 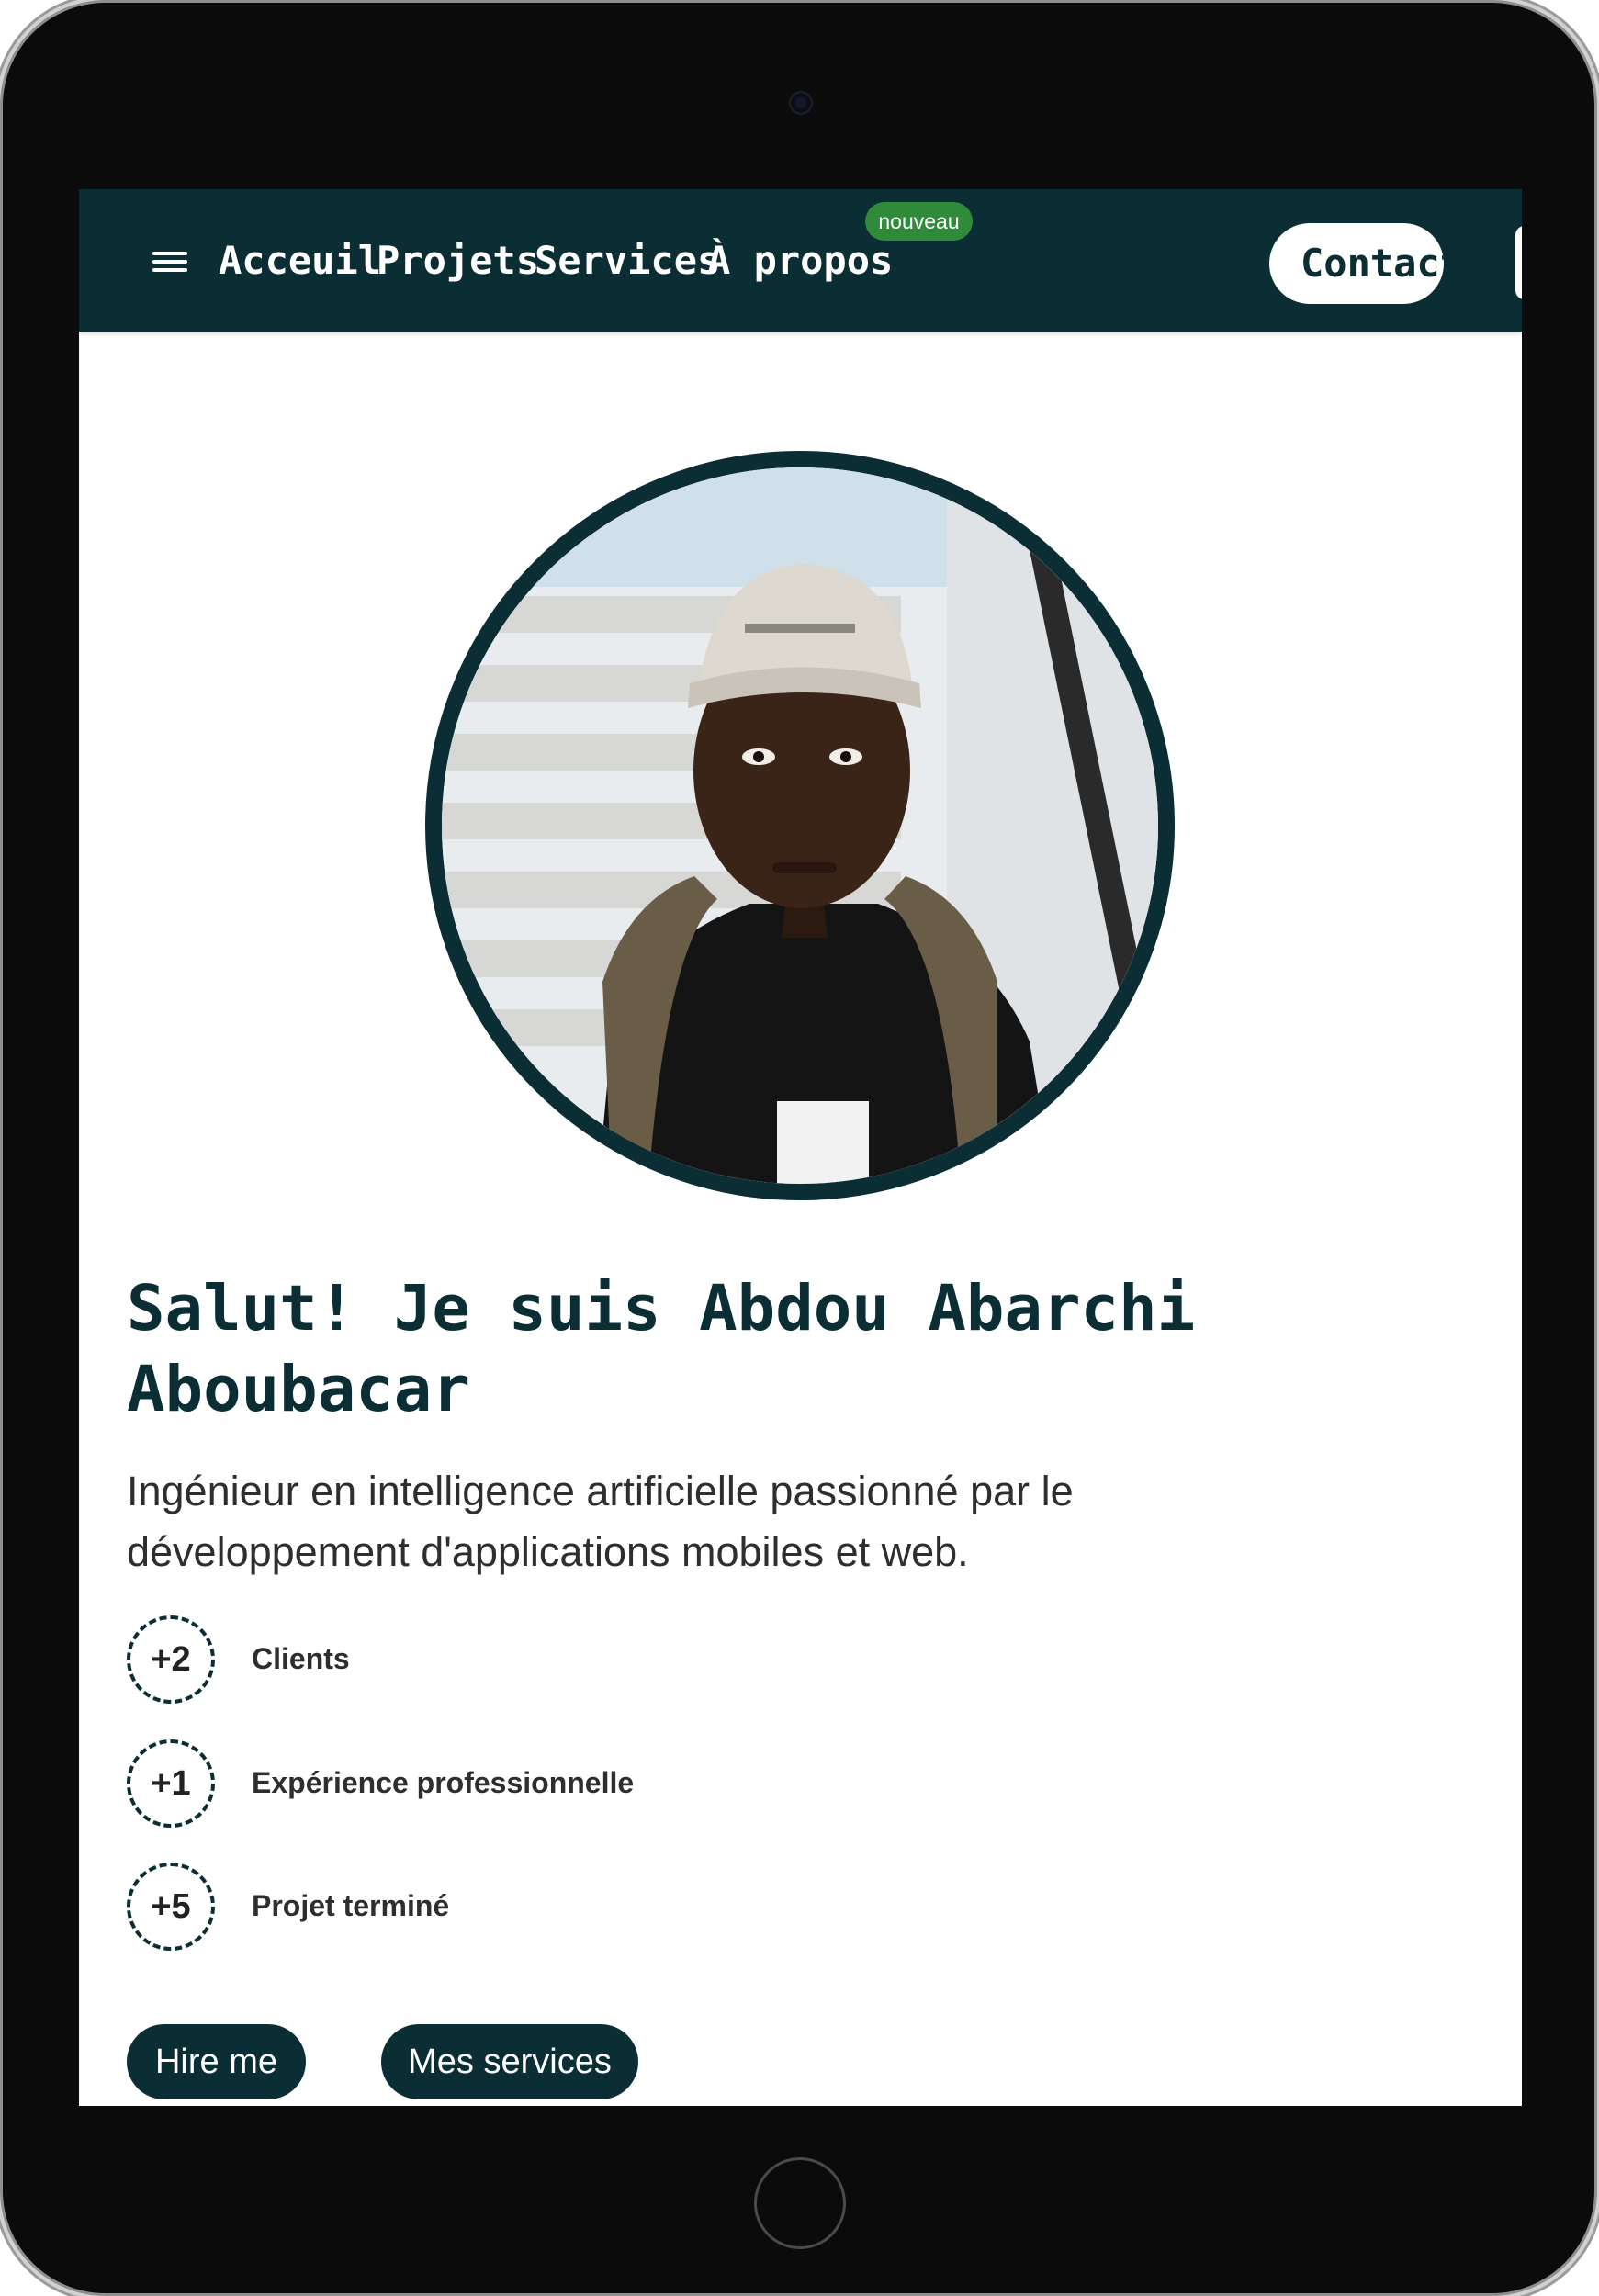 What do you see at coordinates (171, 1907) in the screenshot?
I see `stat-projects-value: +5` at bounding box center [171, 1907].